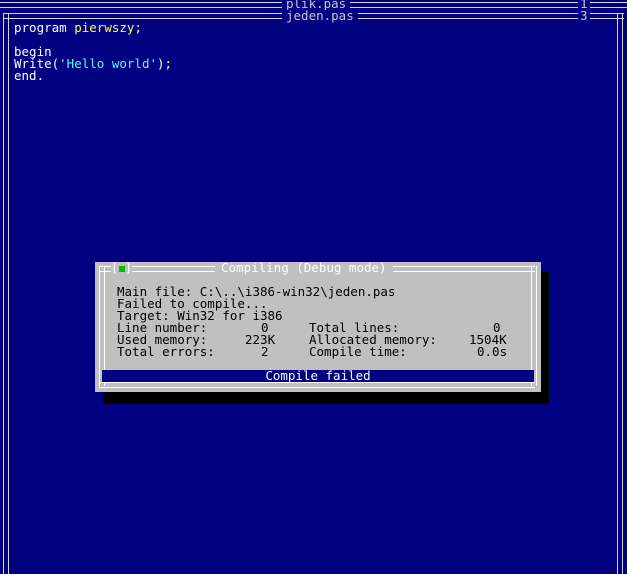 The width and height of the screenshot is (627, 574). I want to click on code-token: ;, so click(138, 27).